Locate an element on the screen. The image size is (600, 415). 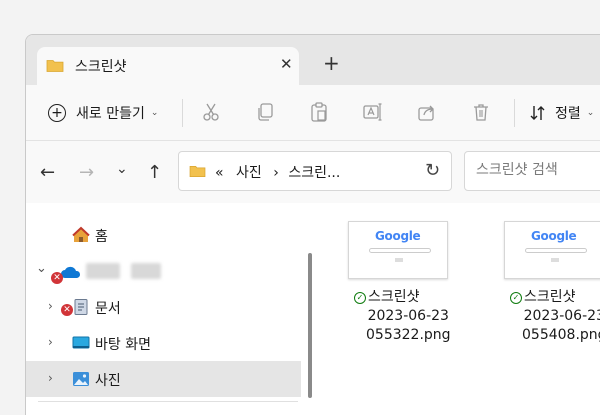
breadcrumb-overflow: « is located at coordinates (219, 173).